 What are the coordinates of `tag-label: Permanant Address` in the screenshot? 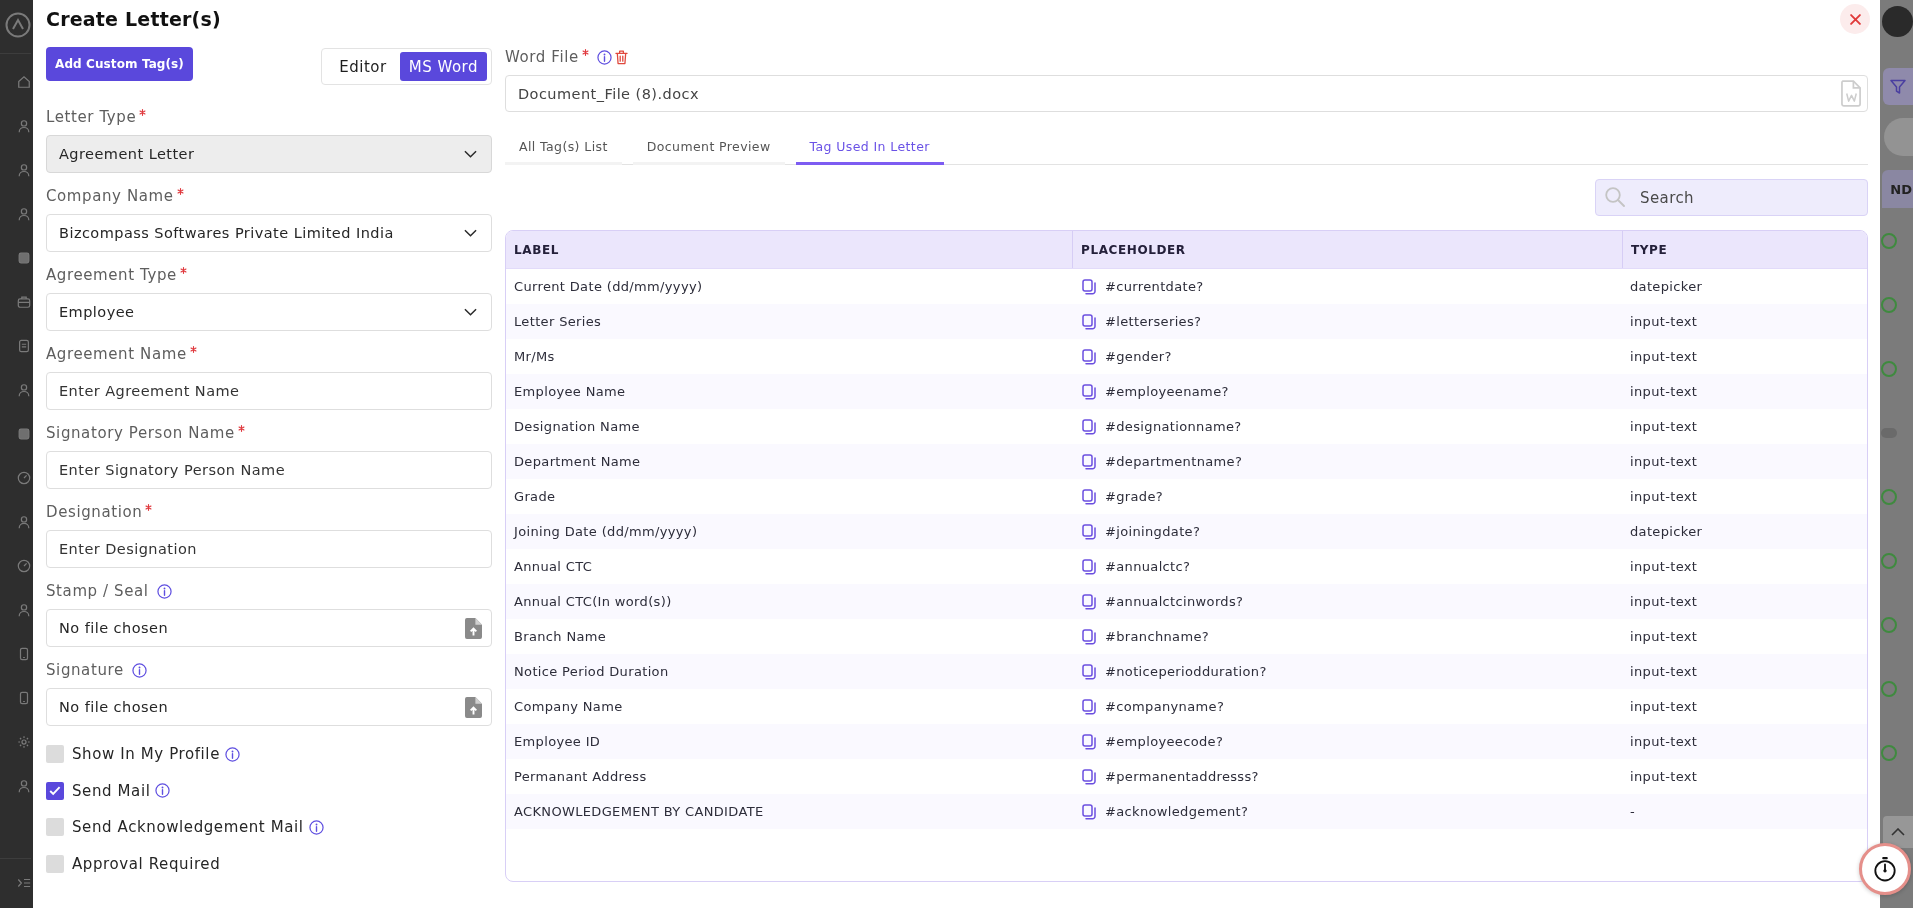 It's located at (580, 776).